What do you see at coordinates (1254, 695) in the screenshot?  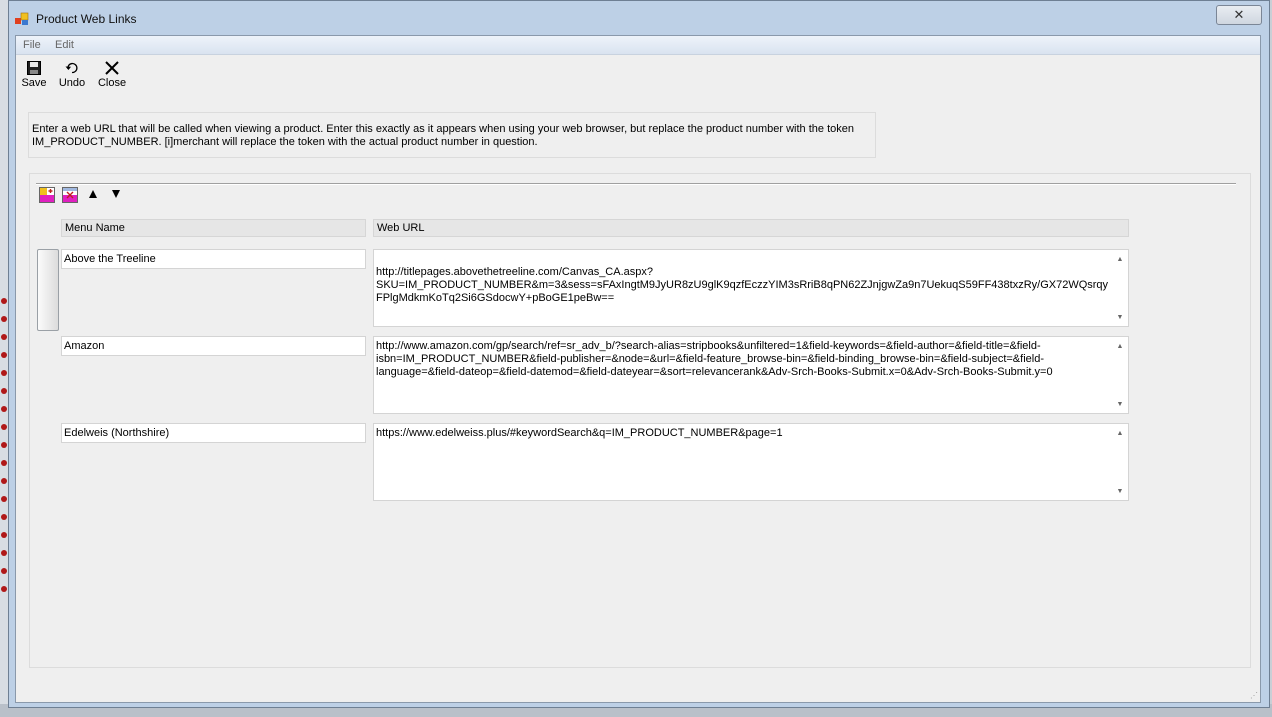 I see `resize-grip-icon: ⋰` at bounding box center [1254, 695].